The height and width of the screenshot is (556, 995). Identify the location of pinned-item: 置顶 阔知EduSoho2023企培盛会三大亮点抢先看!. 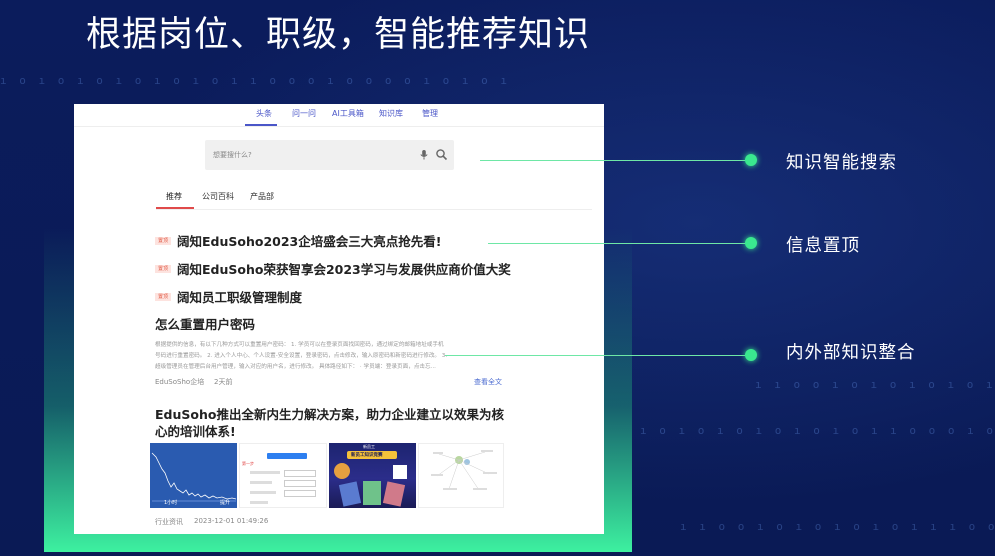
(298, 240).